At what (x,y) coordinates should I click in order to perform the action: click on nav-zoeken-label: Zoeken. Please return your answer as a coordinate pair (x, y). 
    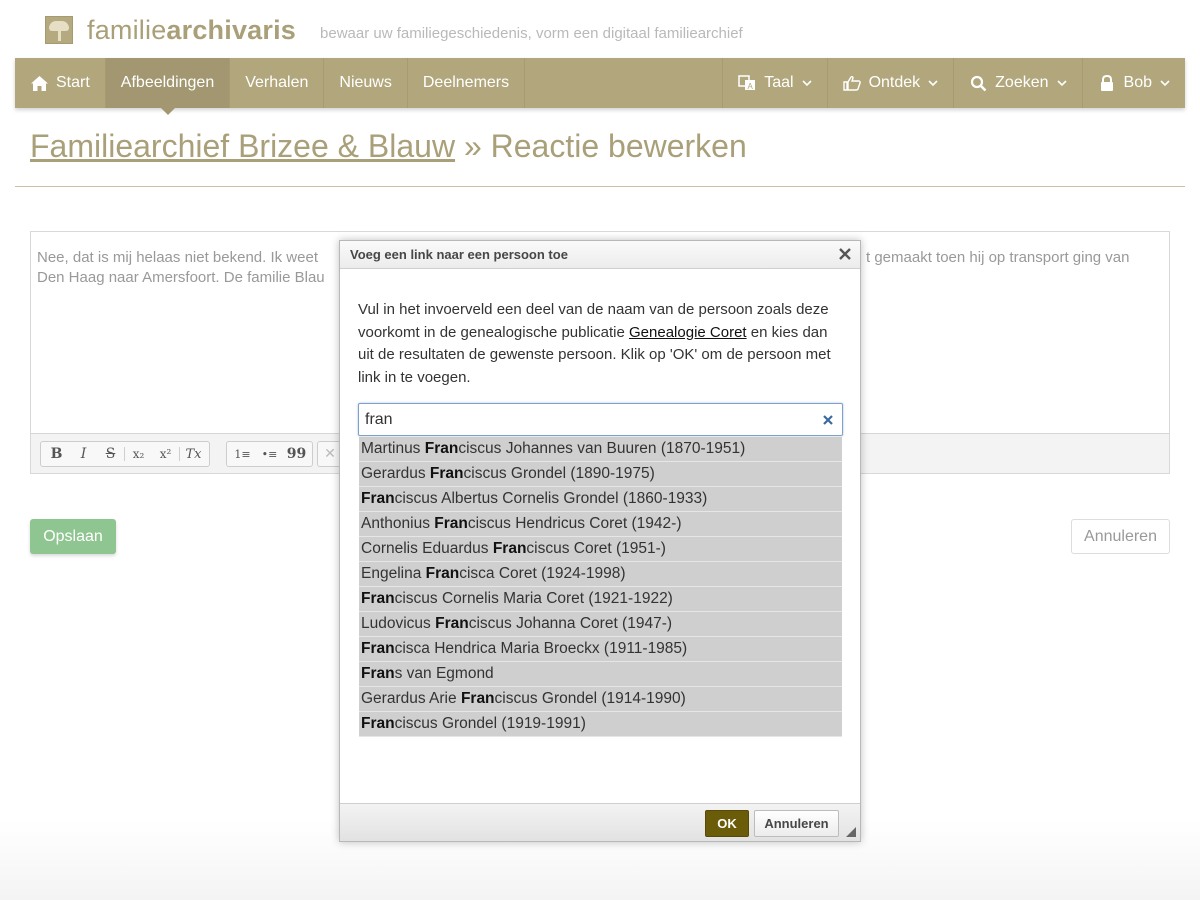
    Looking at the image, I should click on (1022, 82).